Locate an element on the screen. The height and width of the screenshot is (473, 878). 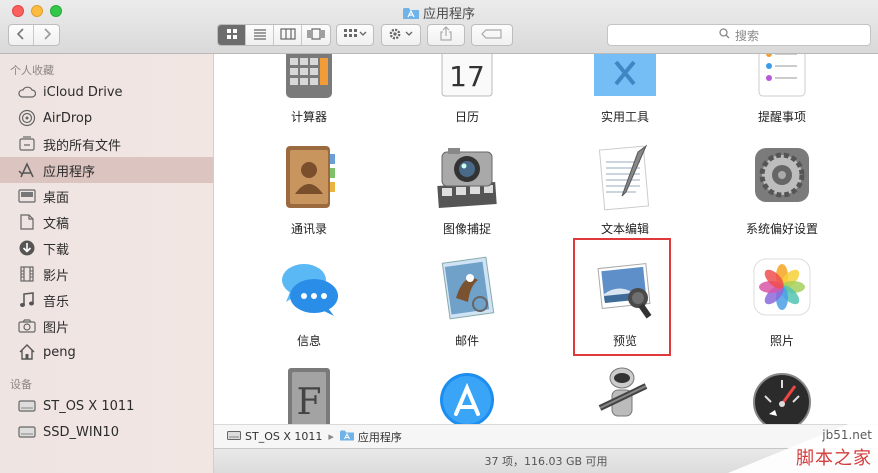
column-view-icon is located at coordinates (287, 35).